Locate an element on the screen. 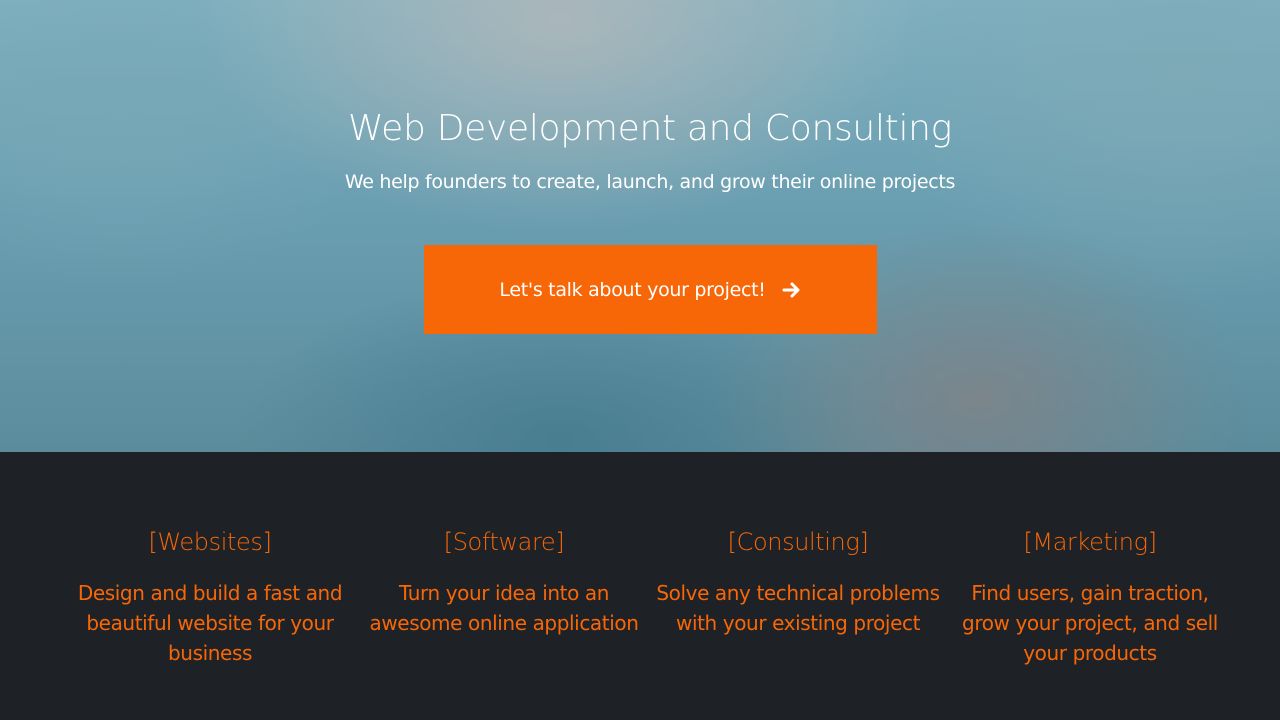 The image size is (1280, 720). service-title: [Websites] is located at coordinates (210, 542).